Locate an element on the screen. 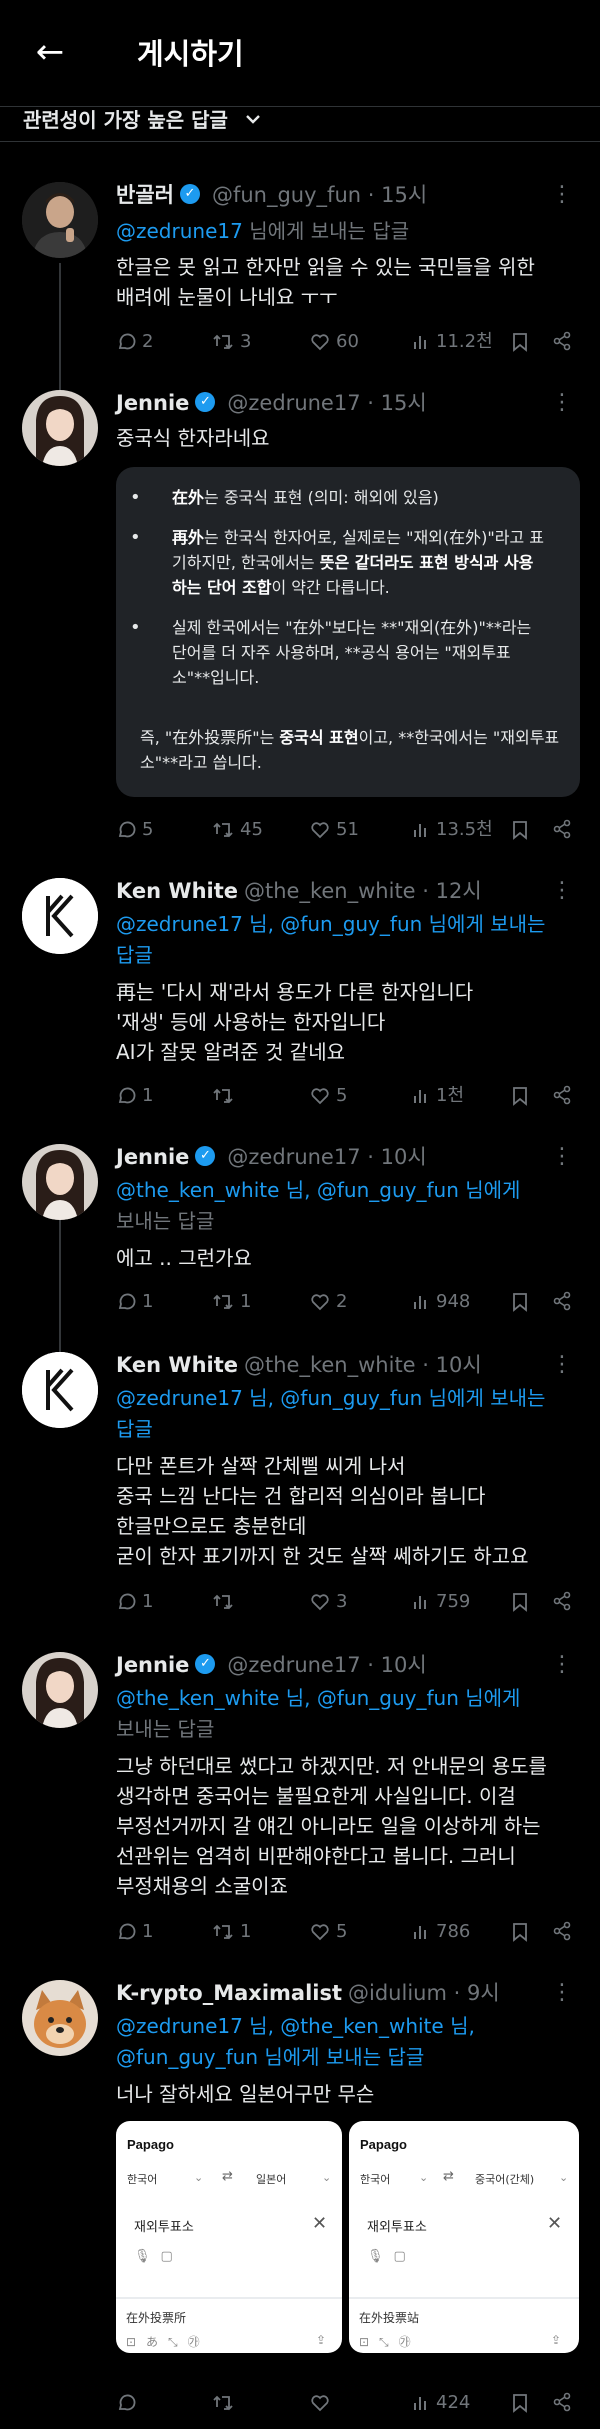 Image resolution: width=600 pixels, height=2429 pixels. translated-text: 在外投票所 is located at coordinates (156, 2318).